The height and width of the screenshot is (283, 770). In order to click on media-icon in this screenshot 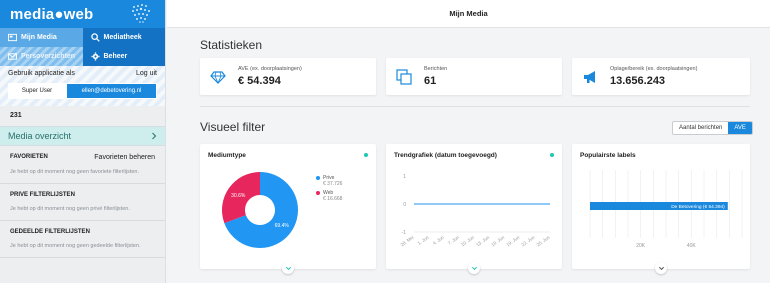, I will do `click(12, 37)`.